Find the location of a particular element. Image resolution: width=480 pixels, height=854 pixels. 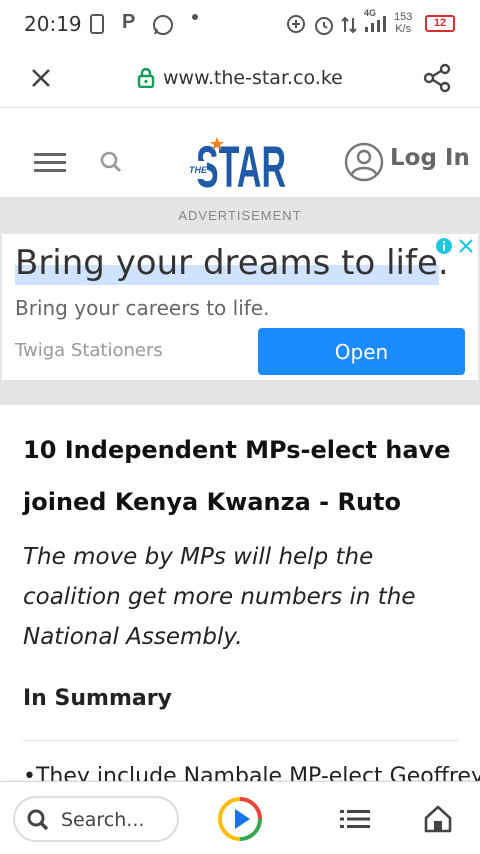

play-icon is located at coordinates (240, 819).